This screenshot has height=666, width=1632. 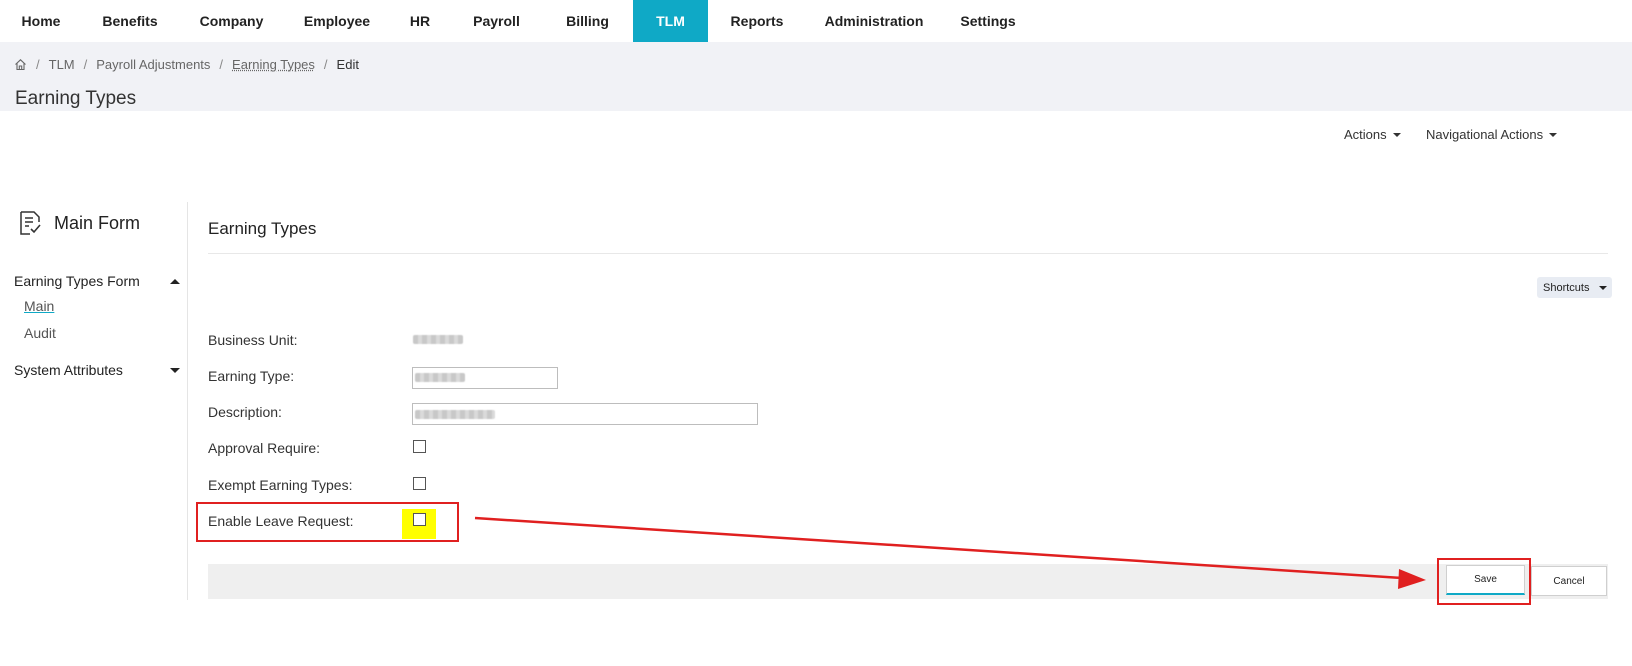 What do you see at coordinates (273, 64) in the screenshot?
I see `breadcrumb-earning-types: Earning Types` at bounding box center [273, 64].